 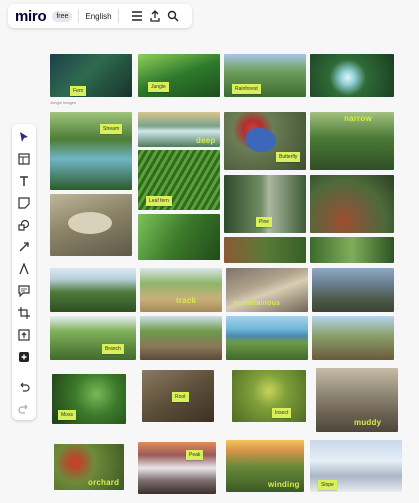 What do you see at coordinates (246, 89) in the screenshot?
I see `image-tag: Rainforest` at bounding box center [246, 89].